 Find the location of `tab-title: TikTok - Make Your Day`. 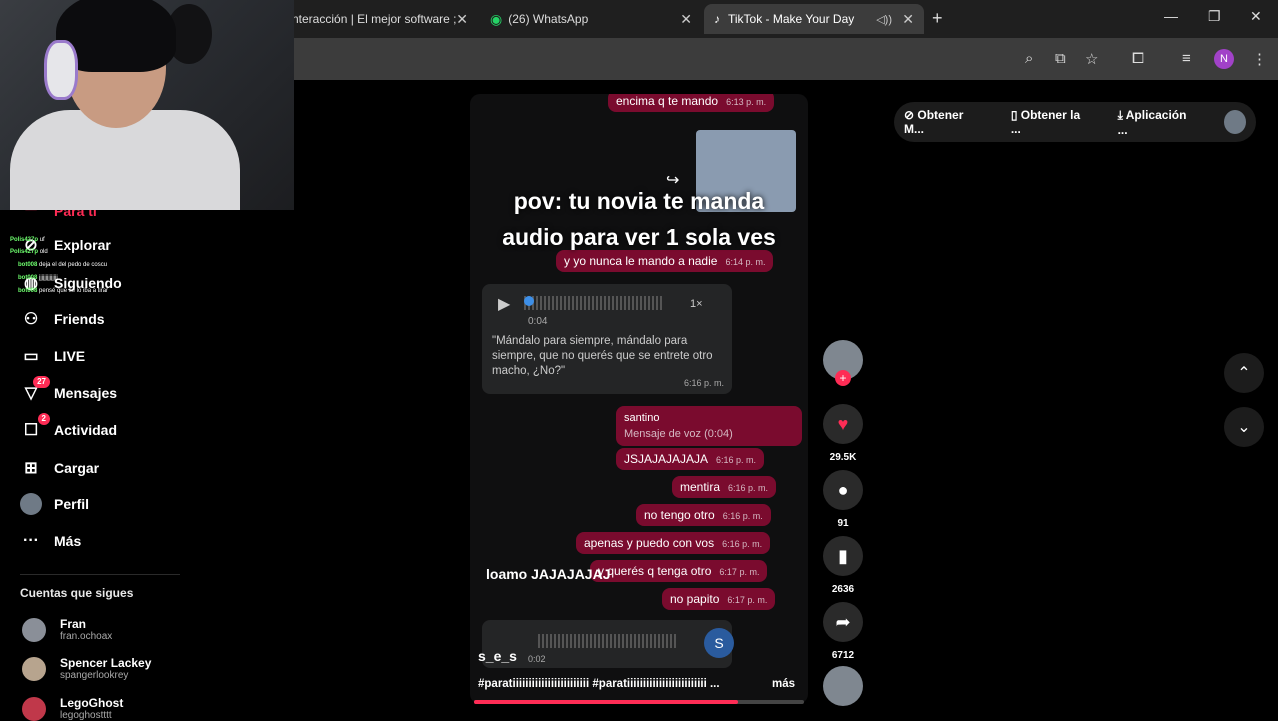

tab-title: TikTok - Make Your Day is located at coordinates (791, 19).